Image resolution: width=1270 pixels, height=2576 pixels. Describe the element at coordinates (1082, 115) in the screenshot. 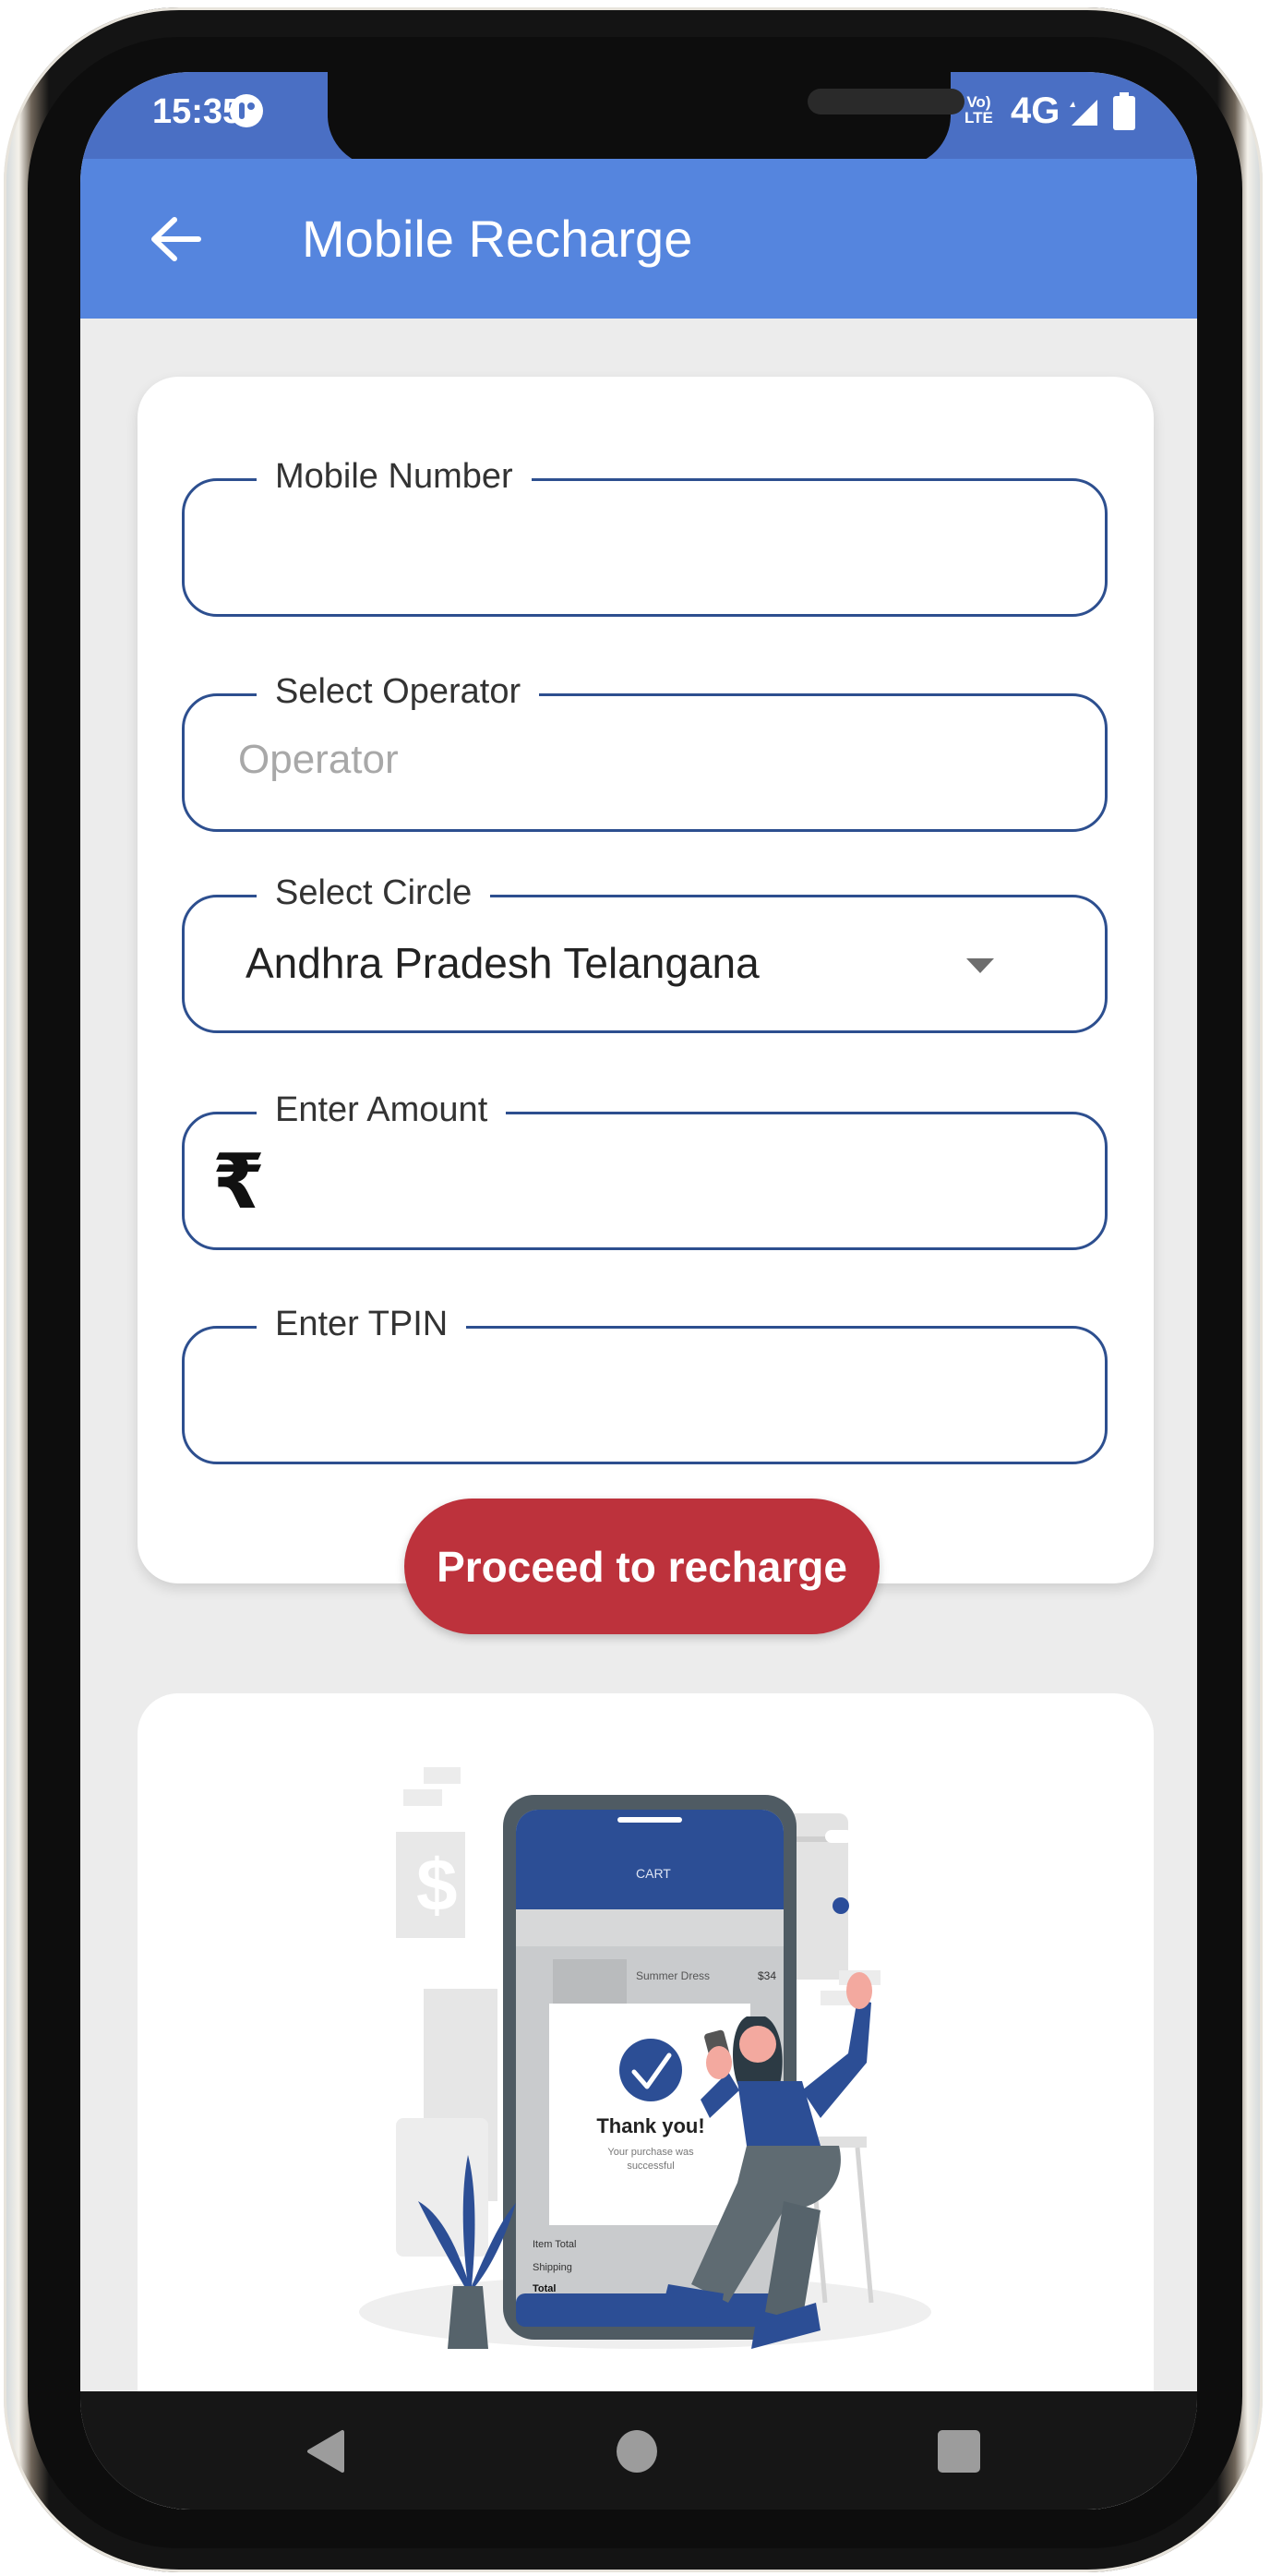

I see `signal-icon` at that location.